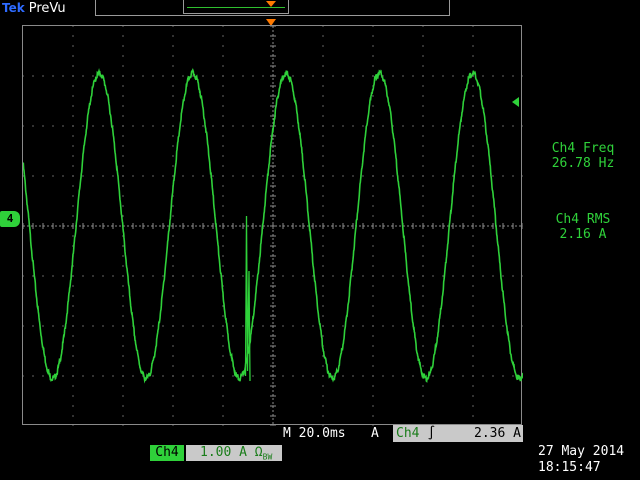  Describe the element at coordinates (234, 453) in the screenshot. I see `ch4-vertical-scale: 1.00 A ΩBW` at that location.